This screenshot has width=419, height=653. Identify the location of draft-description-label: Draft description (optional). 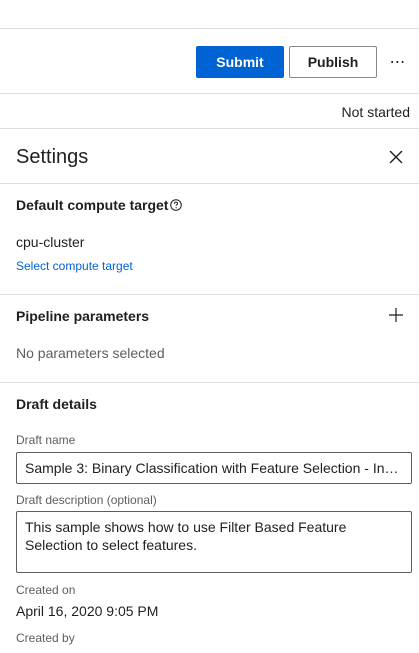
(86, 500).